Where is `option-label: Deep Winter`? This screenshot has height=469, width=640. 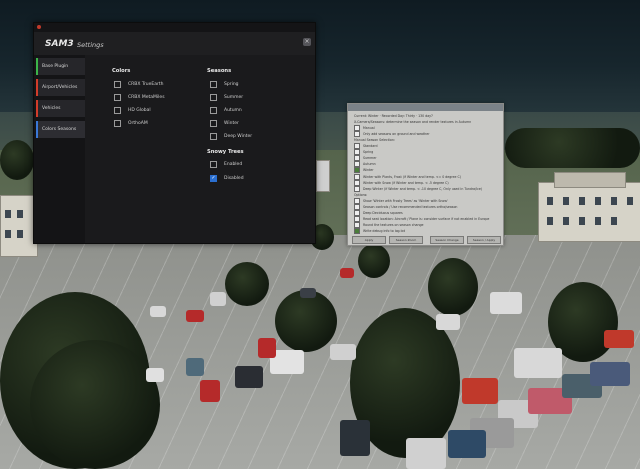 option-label: Deep Winter is located at coordinates (238, 136).